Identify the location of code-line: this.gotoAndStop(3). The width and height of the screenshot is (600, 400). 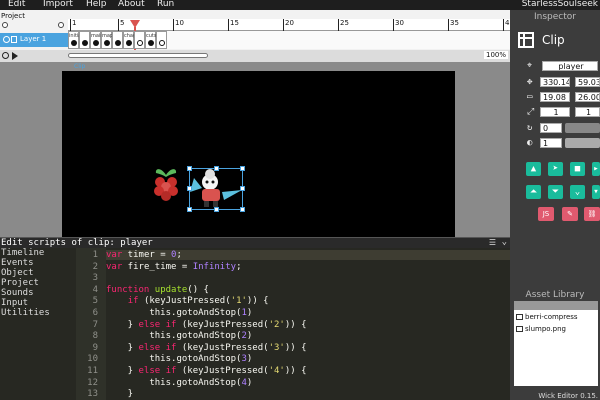
(179, 359).